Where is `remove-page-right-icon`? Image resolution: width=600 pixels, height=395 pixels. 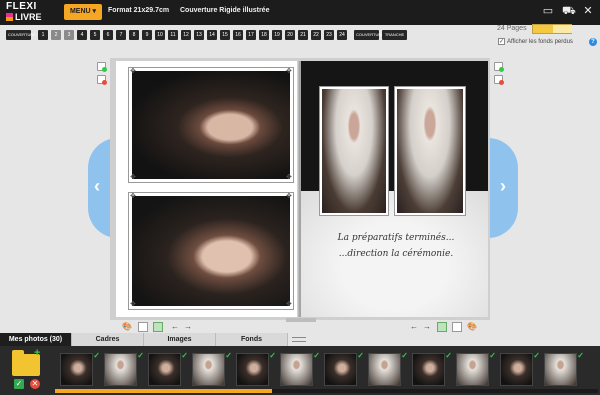
remove-page-right-icon is located at coordinates (499, 80).